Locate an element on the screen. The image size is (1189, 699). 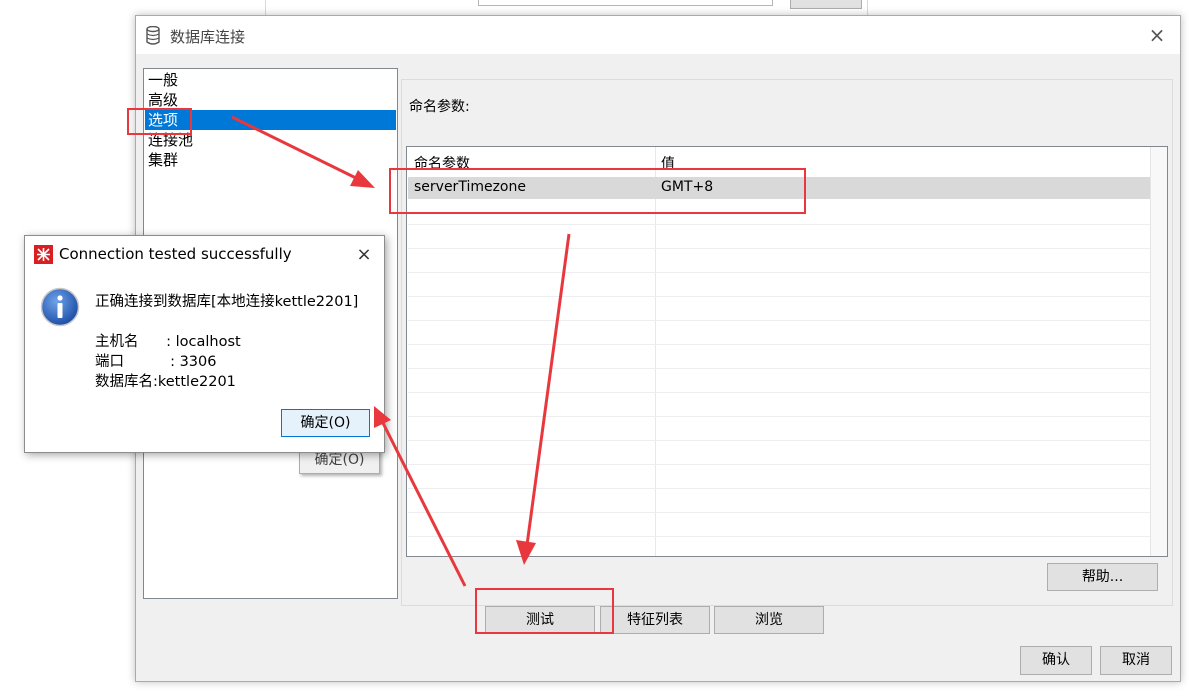
arrow-test-to-result is located at coordinates (424, 504).